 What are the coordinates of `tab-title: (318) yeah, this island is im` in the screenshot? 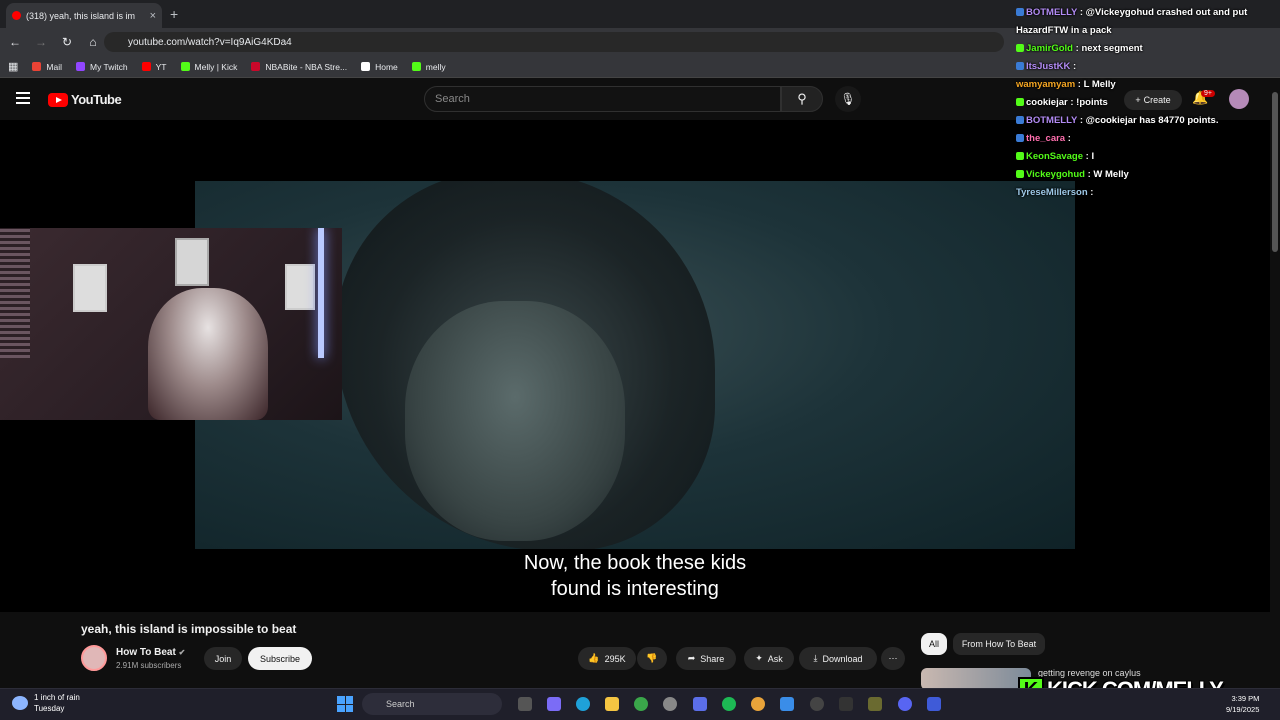 It's located at (81, 15).